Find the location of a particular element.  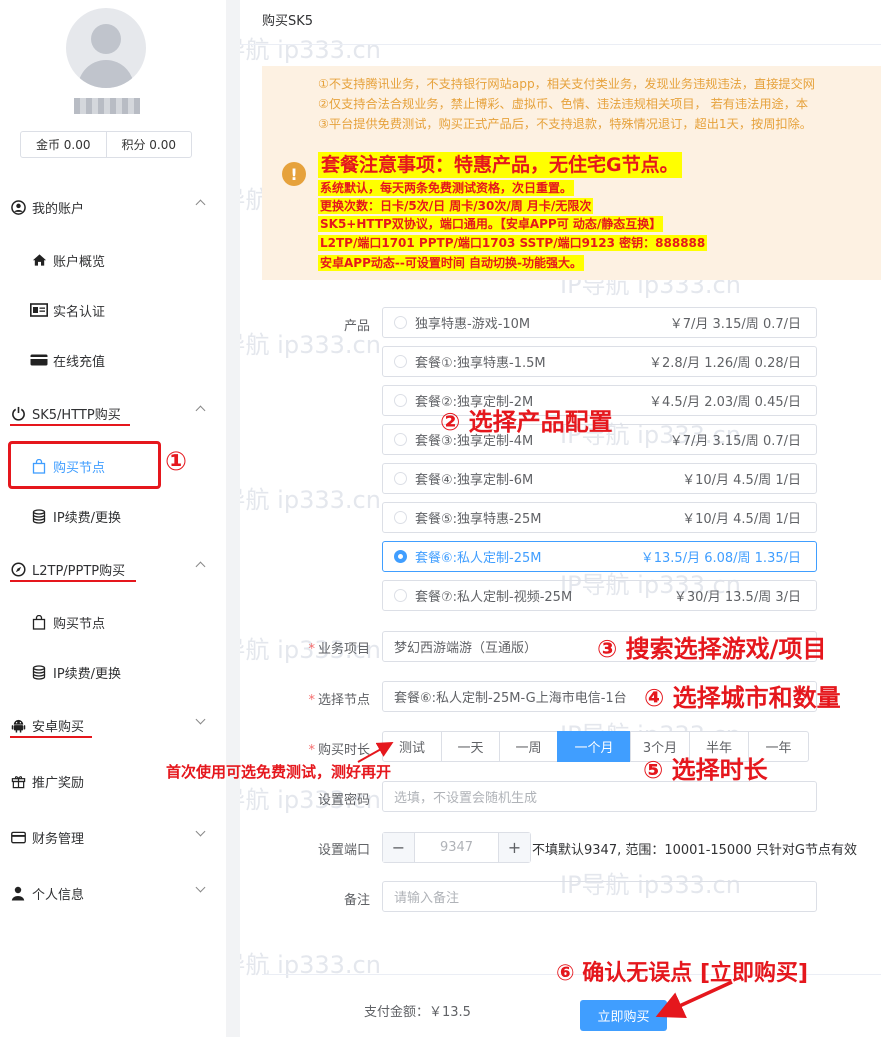

decrement-button: − is located at coordinates (399, 847).